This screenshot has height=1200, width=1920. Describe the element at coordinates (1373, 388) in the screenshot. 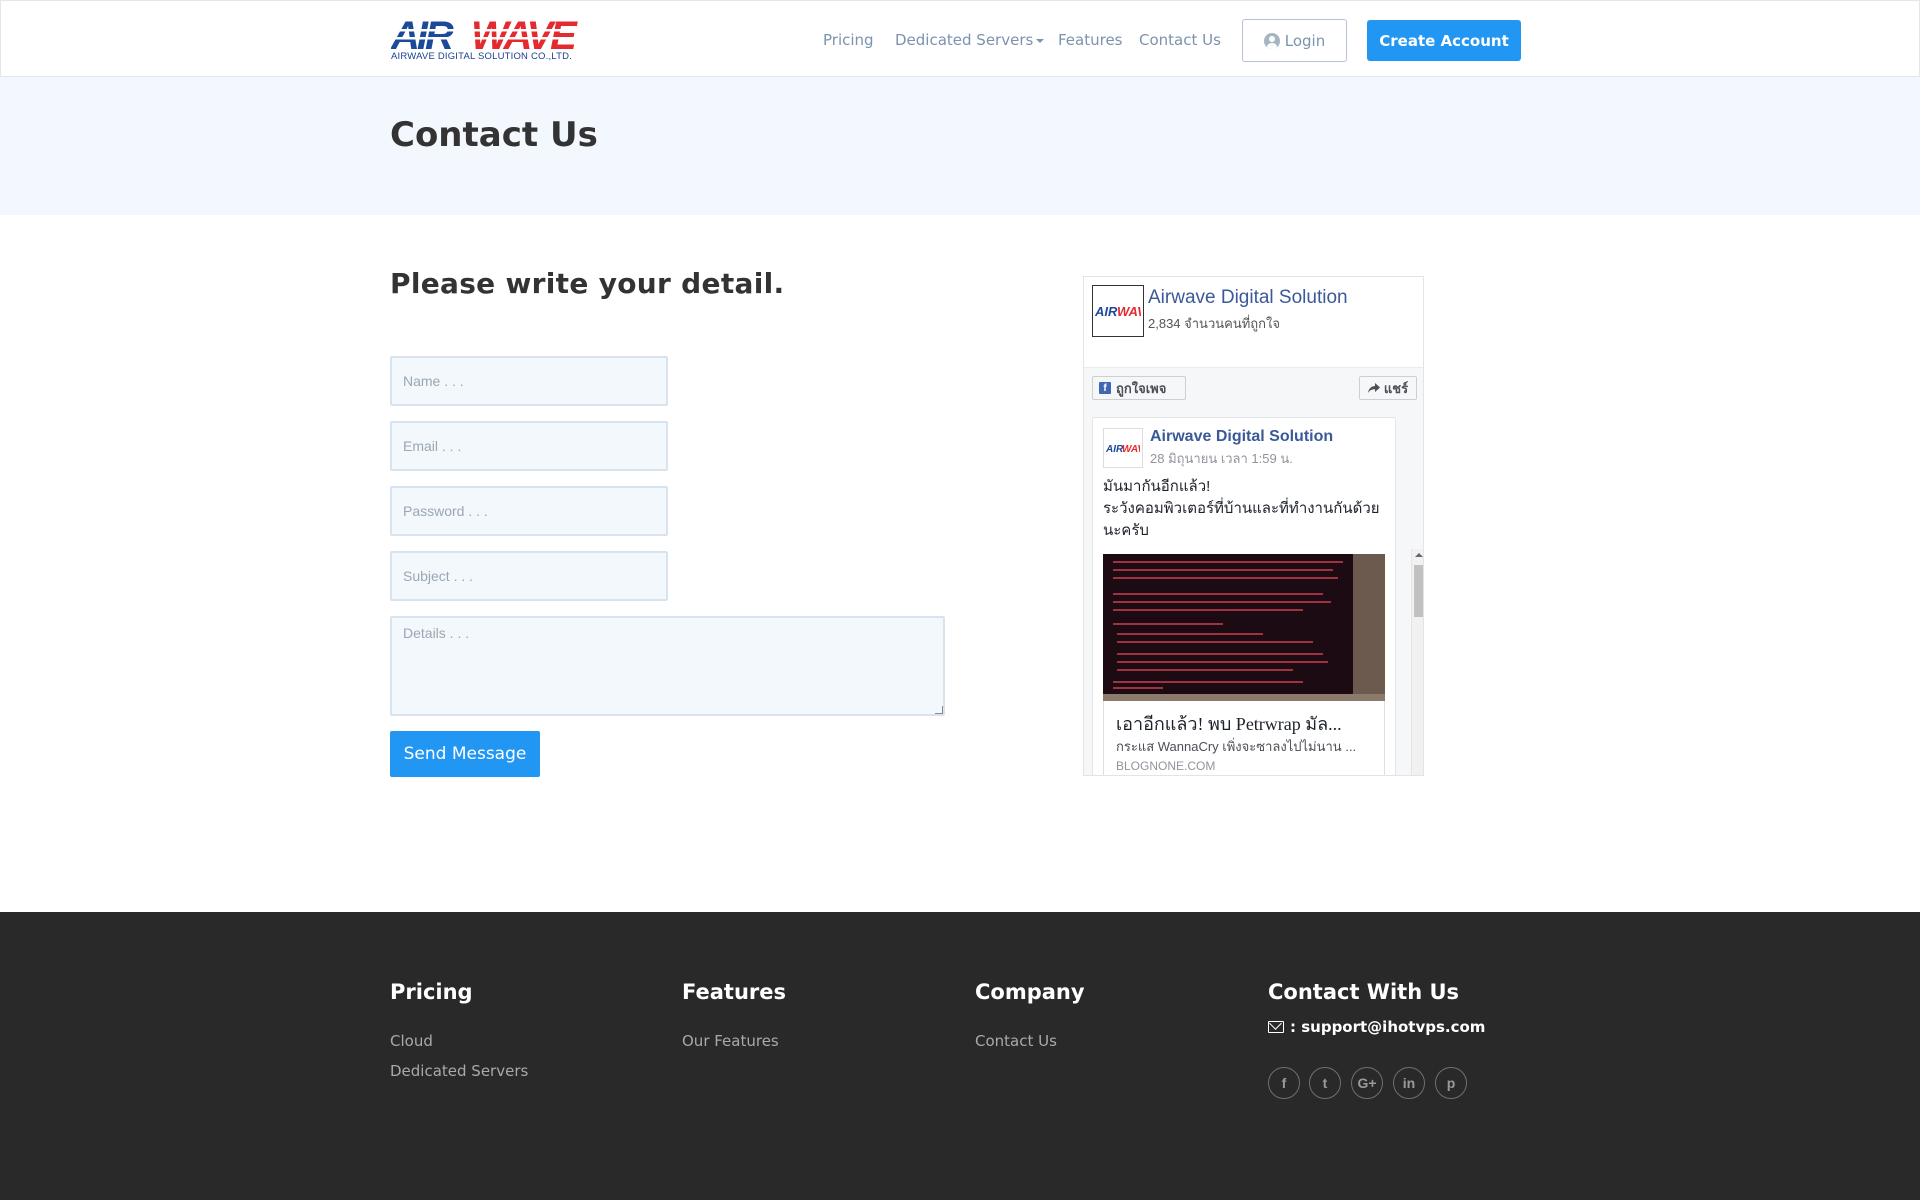

I see `share-arrow-icon` at that location.